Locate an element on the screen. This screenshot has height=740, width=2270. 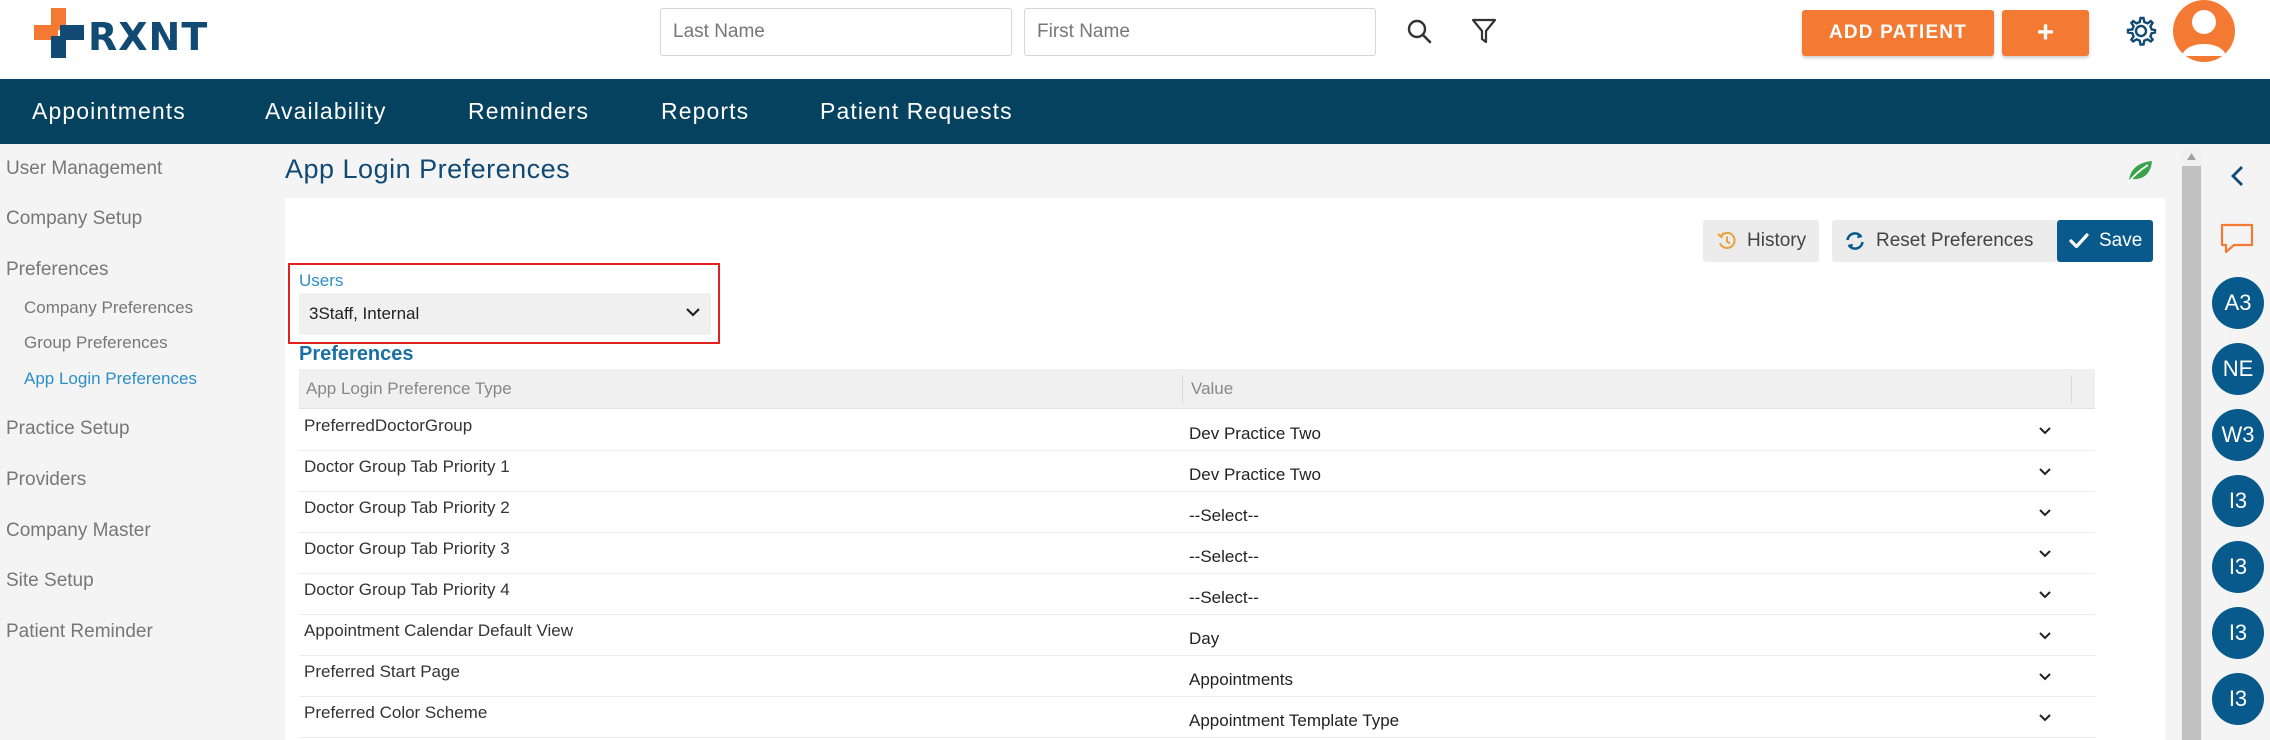
history-label: History is located at coordinates (1777, 240).